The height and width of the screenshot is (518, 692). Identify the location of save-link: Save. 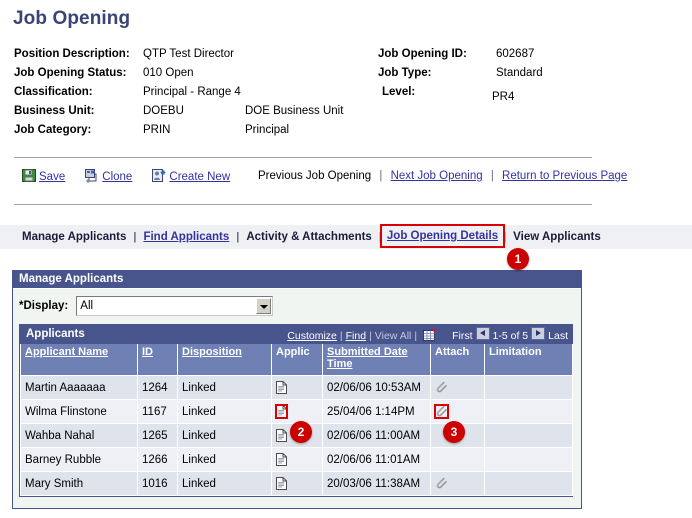
(52, 177).